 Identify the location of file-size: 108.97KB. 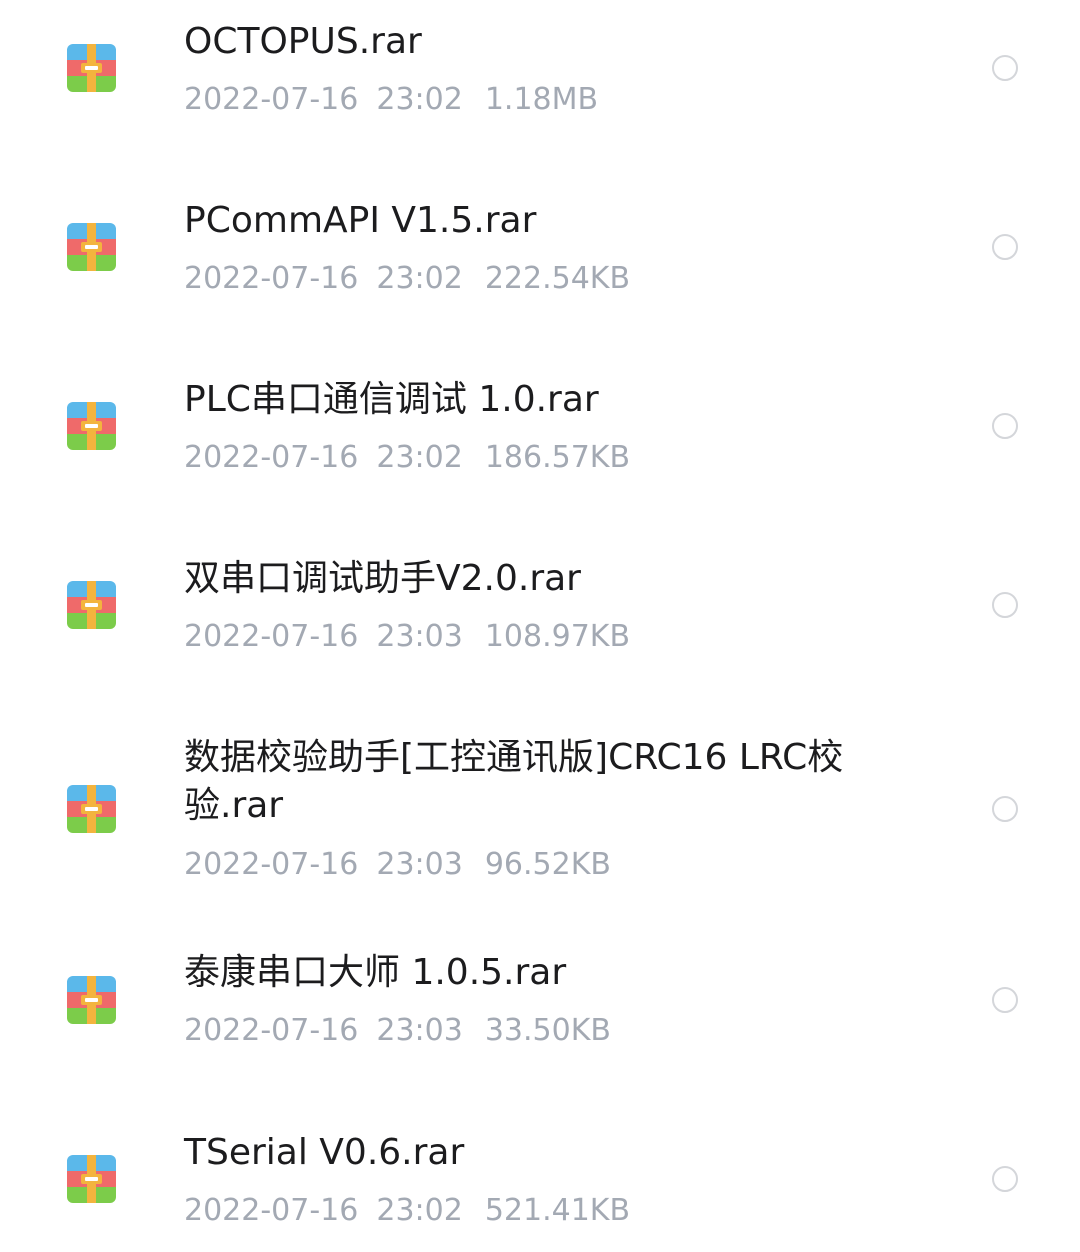
(557, 636).